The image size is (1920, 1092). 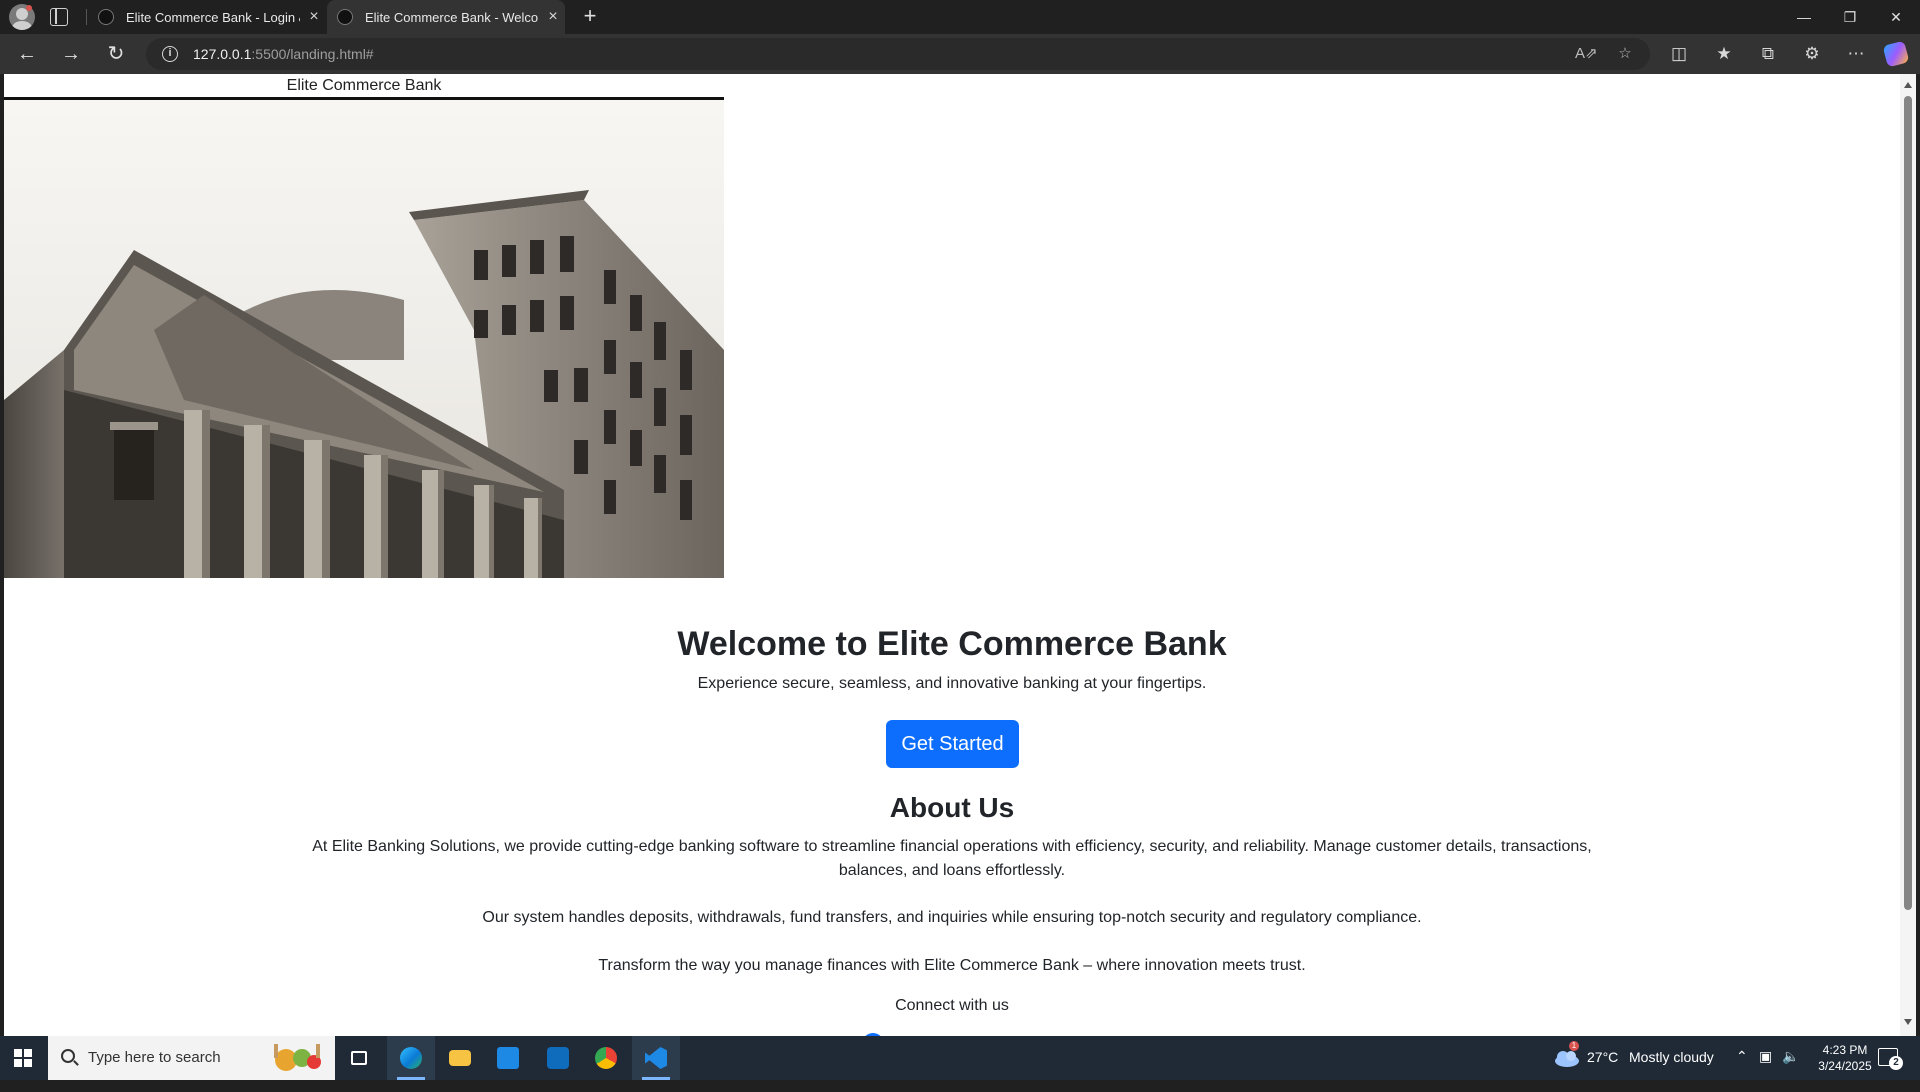 I want to click on brand-header: Elite Commerce Bank, so click(x=364, y=87).